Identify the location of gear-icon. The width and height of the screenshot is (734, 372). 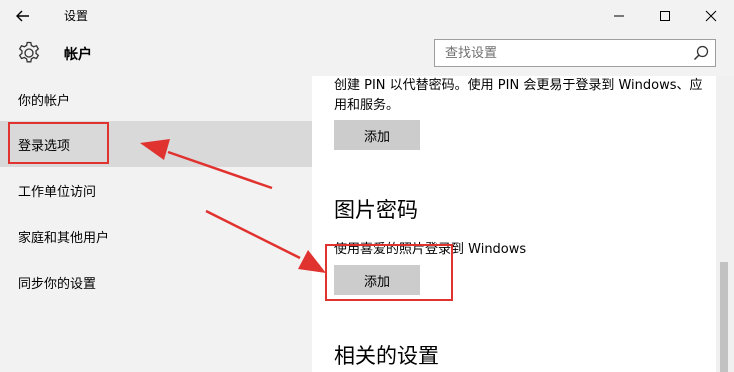
(29, 52).